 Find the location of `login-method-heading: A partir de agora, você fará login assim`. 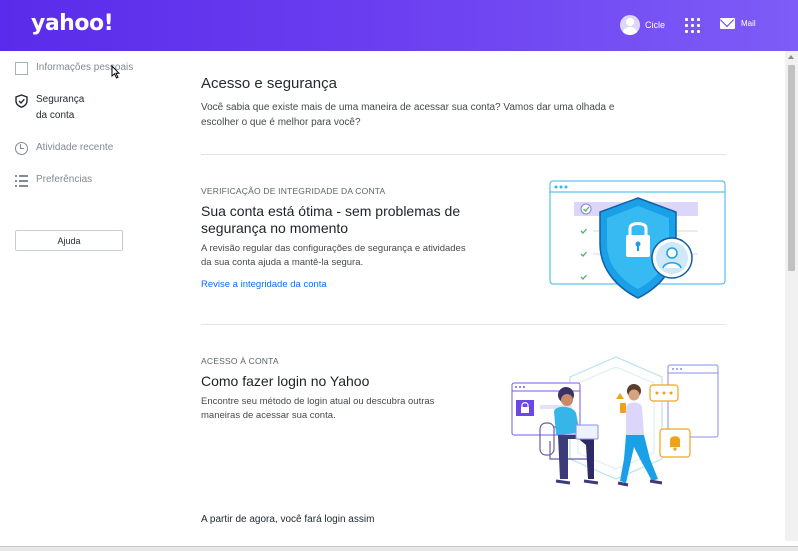

login-method-heading: A partir de agora, você fará login assim is located at coordinates (288, 519).